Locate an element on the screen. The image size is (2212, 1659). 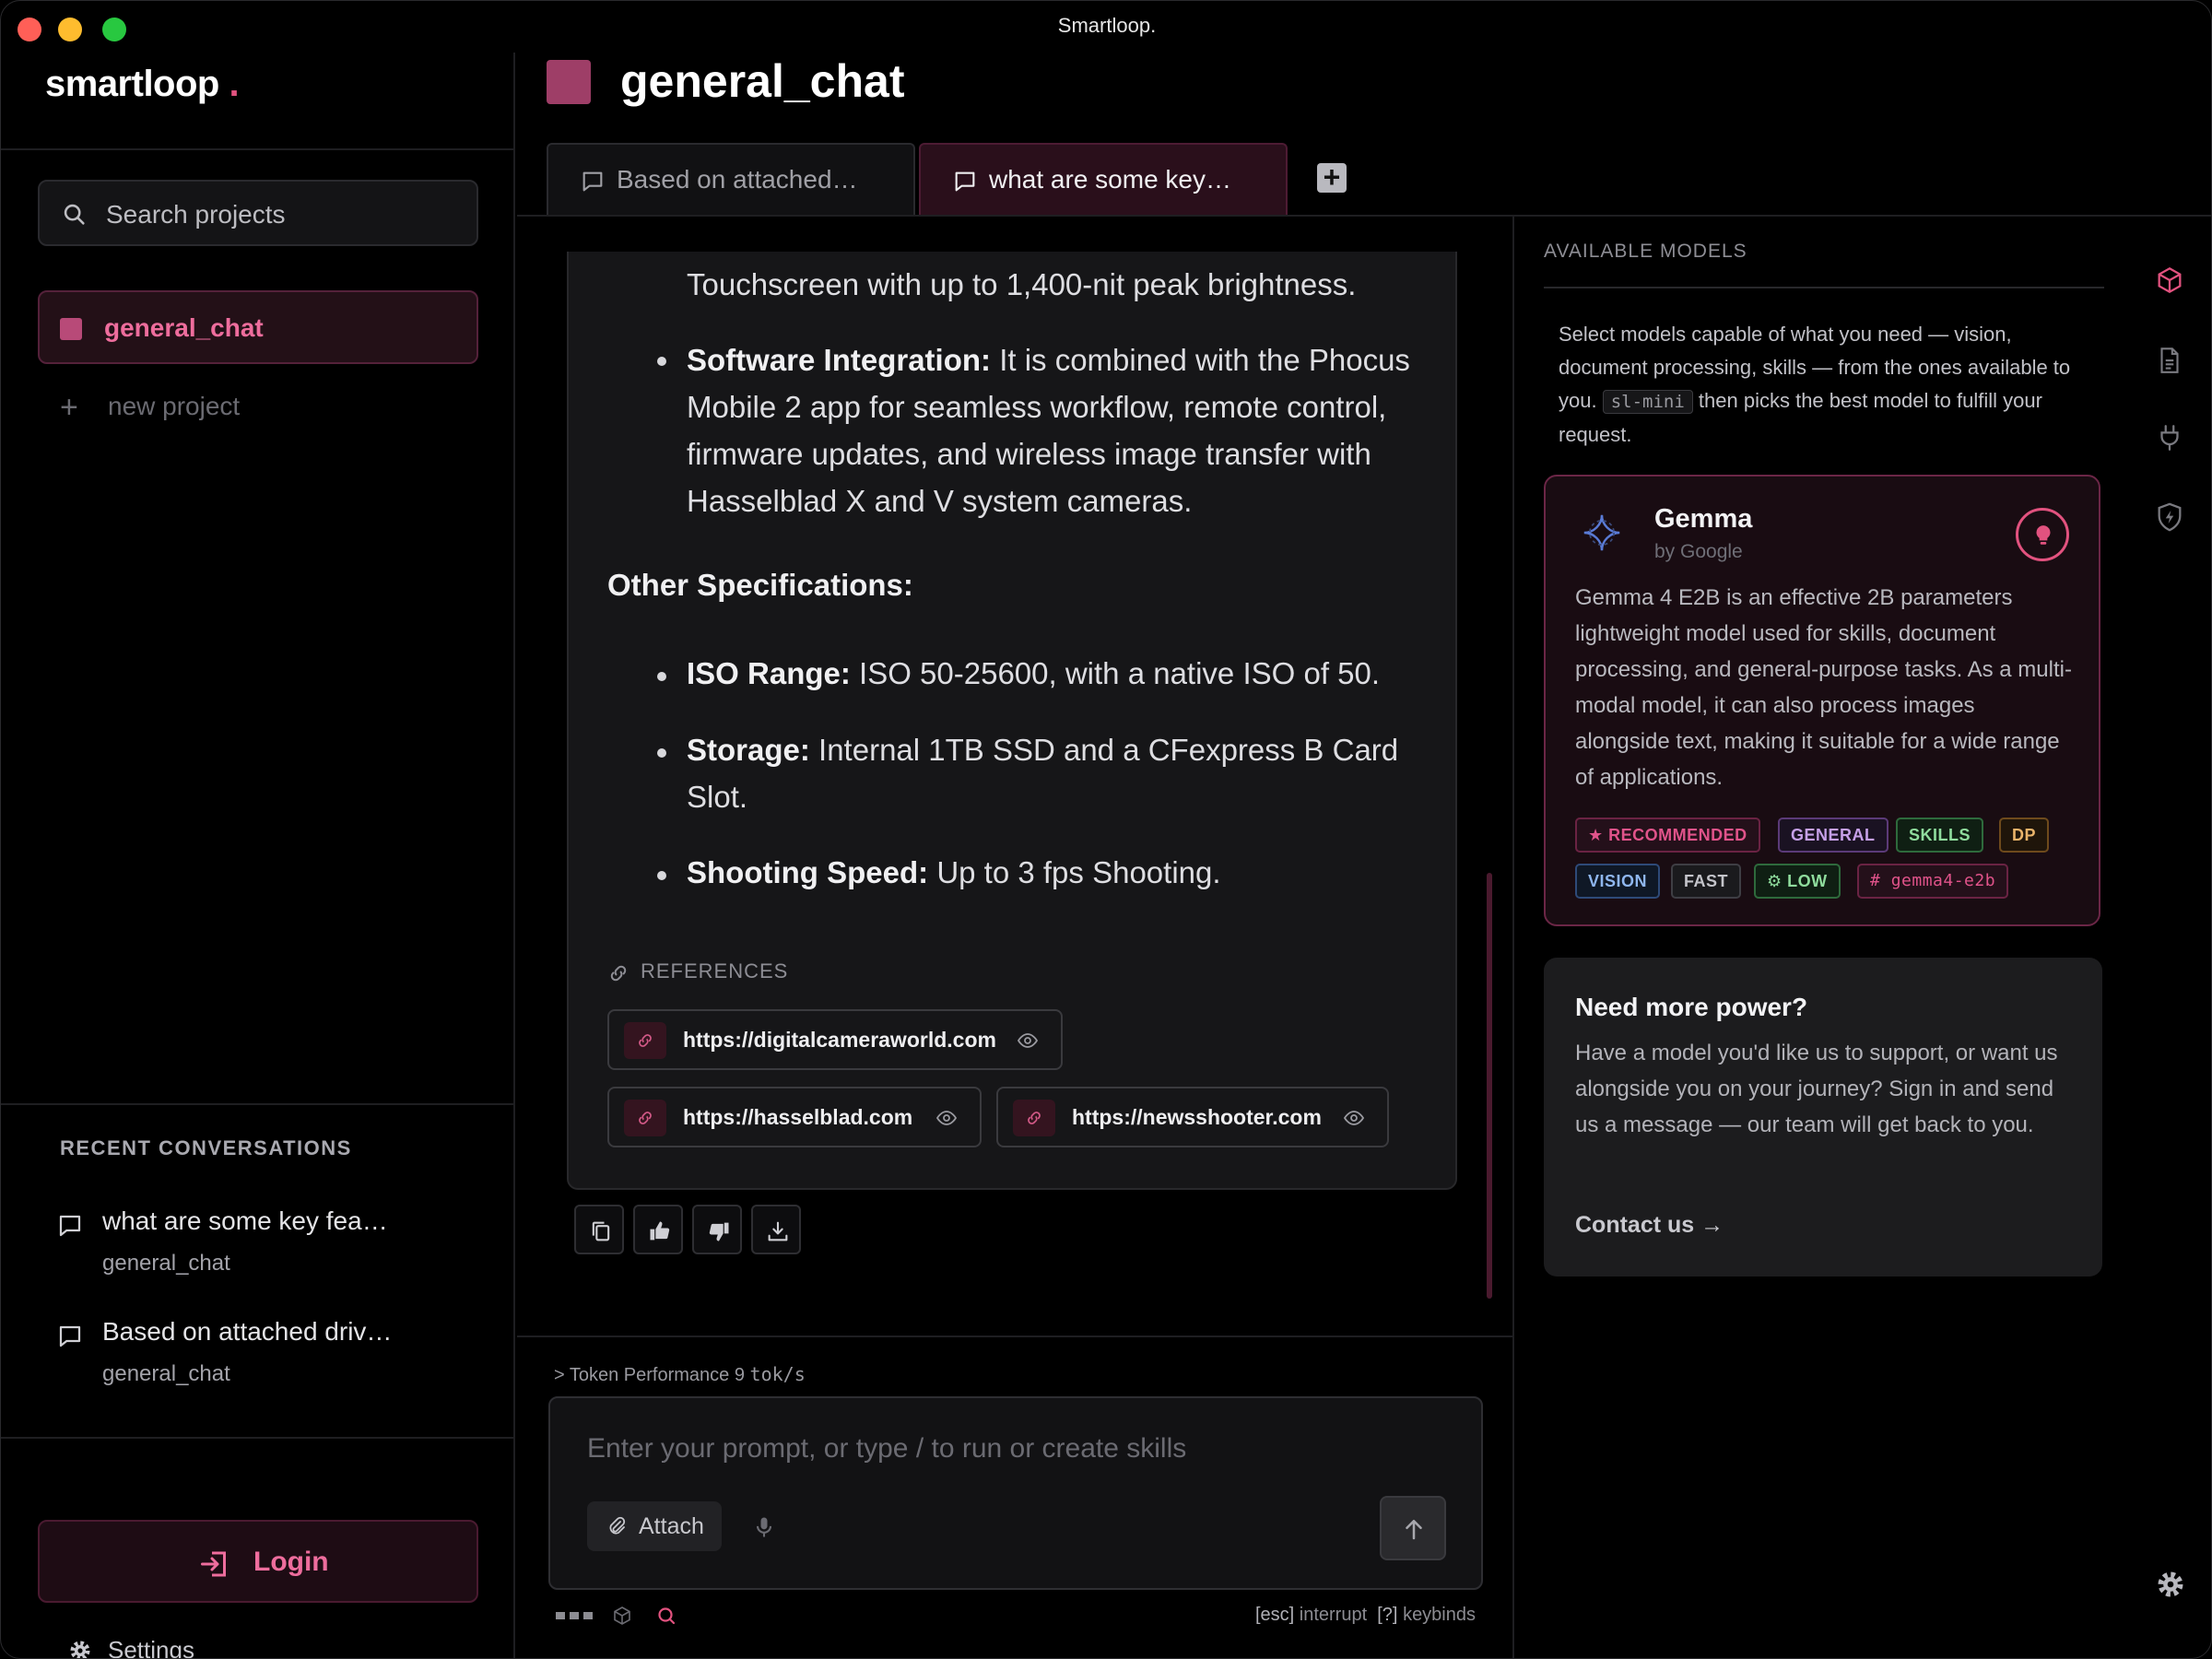
search-projects is located at coordinates (258, 213).